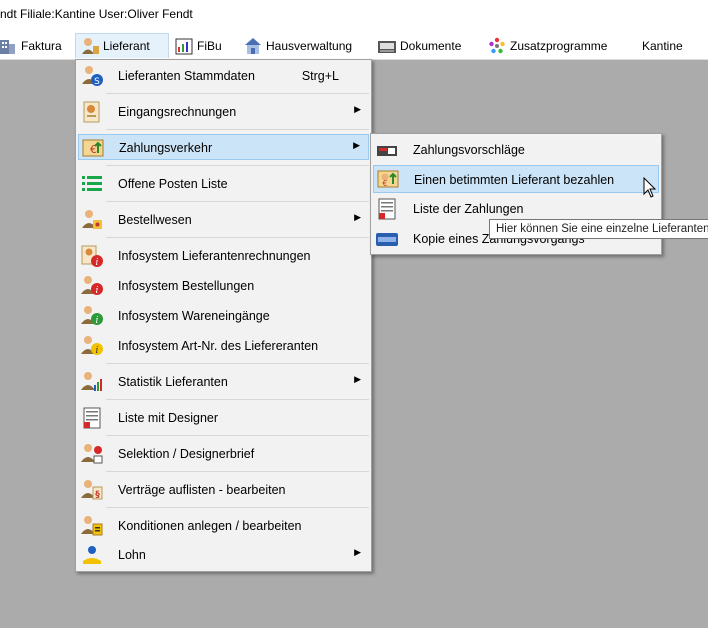 This screenshot has width=708, height=628. What do you see at coordinates (92, 418) in the screenshot?
I see `designer-list-icon` at bounding box center [92, 418].